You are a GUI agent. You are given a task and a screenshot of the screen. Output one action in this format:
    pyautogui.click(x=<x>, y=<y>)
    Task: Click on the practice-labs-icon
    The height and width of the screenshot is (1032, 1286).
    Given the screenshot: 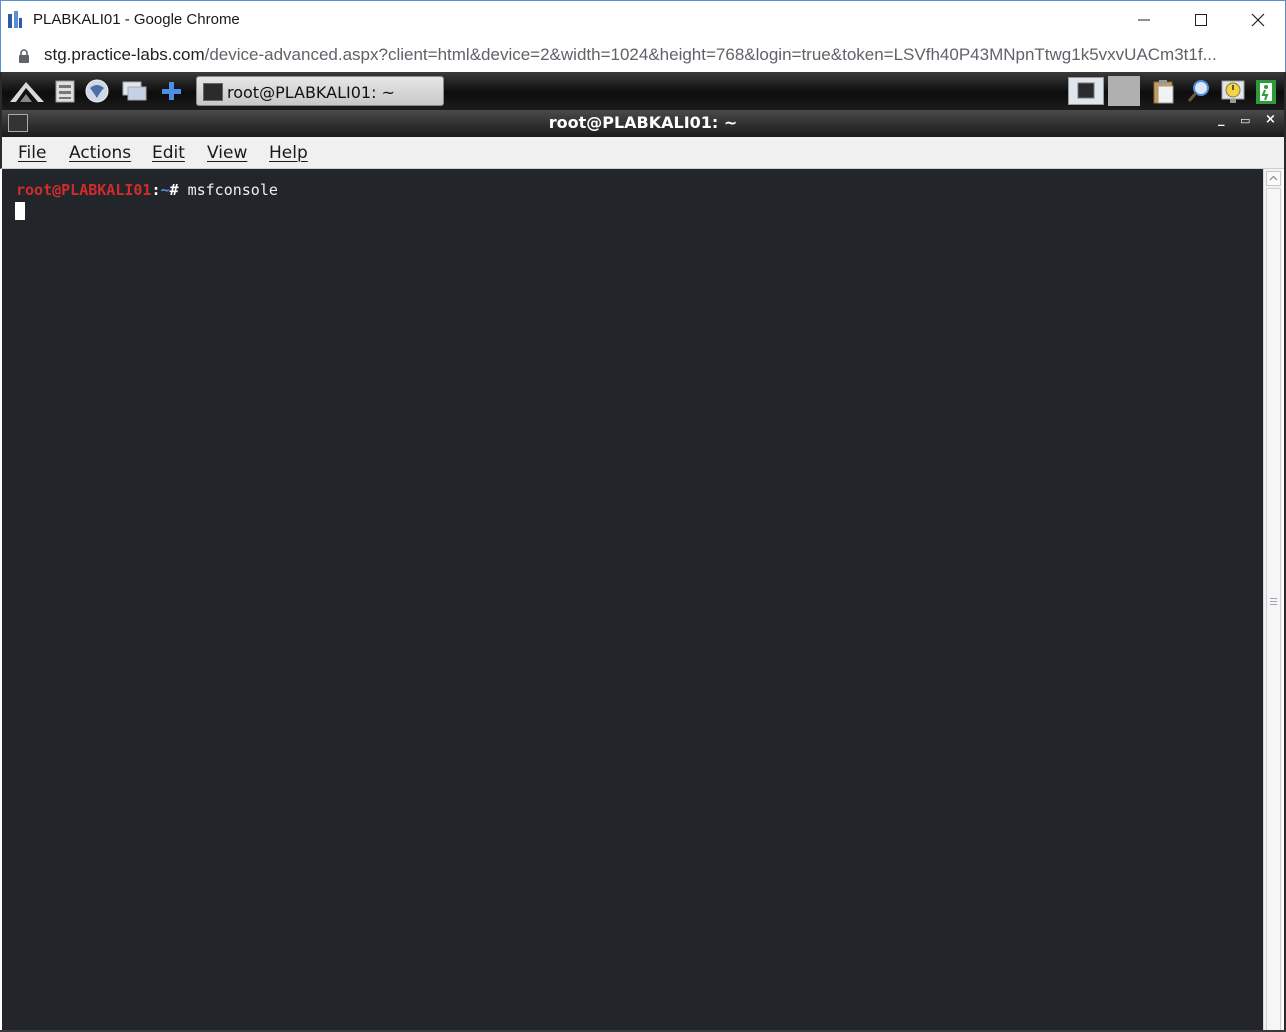 What is the action you would take?
    pyautogui.click(x=15, y=20)
    